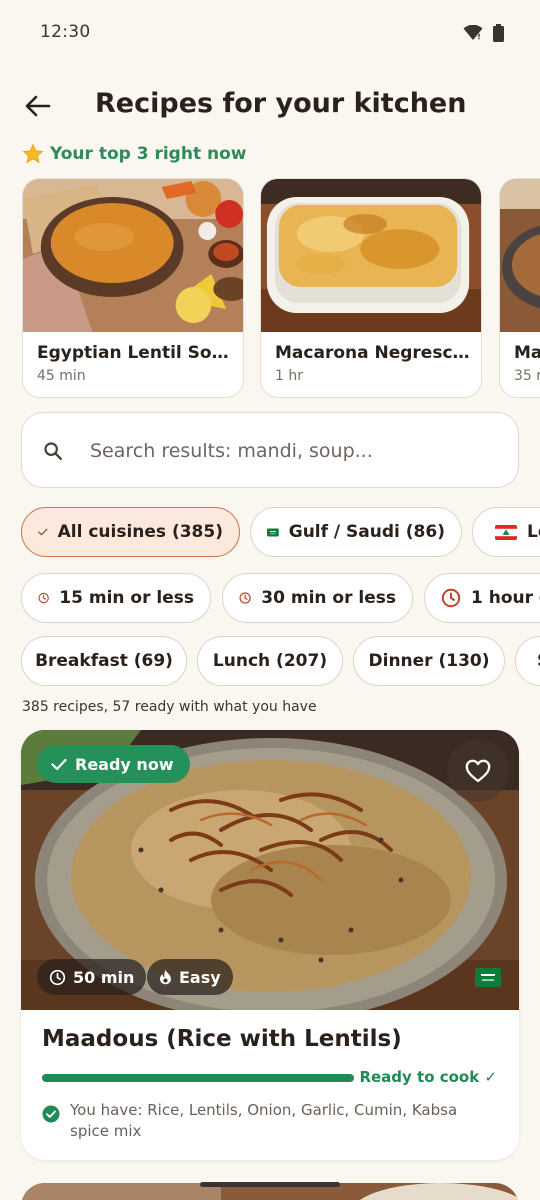  What do you see at coordinates (200, 977) in the screenshot?
I see `difficulty-label: Easy` at bounding box center [200, 977].